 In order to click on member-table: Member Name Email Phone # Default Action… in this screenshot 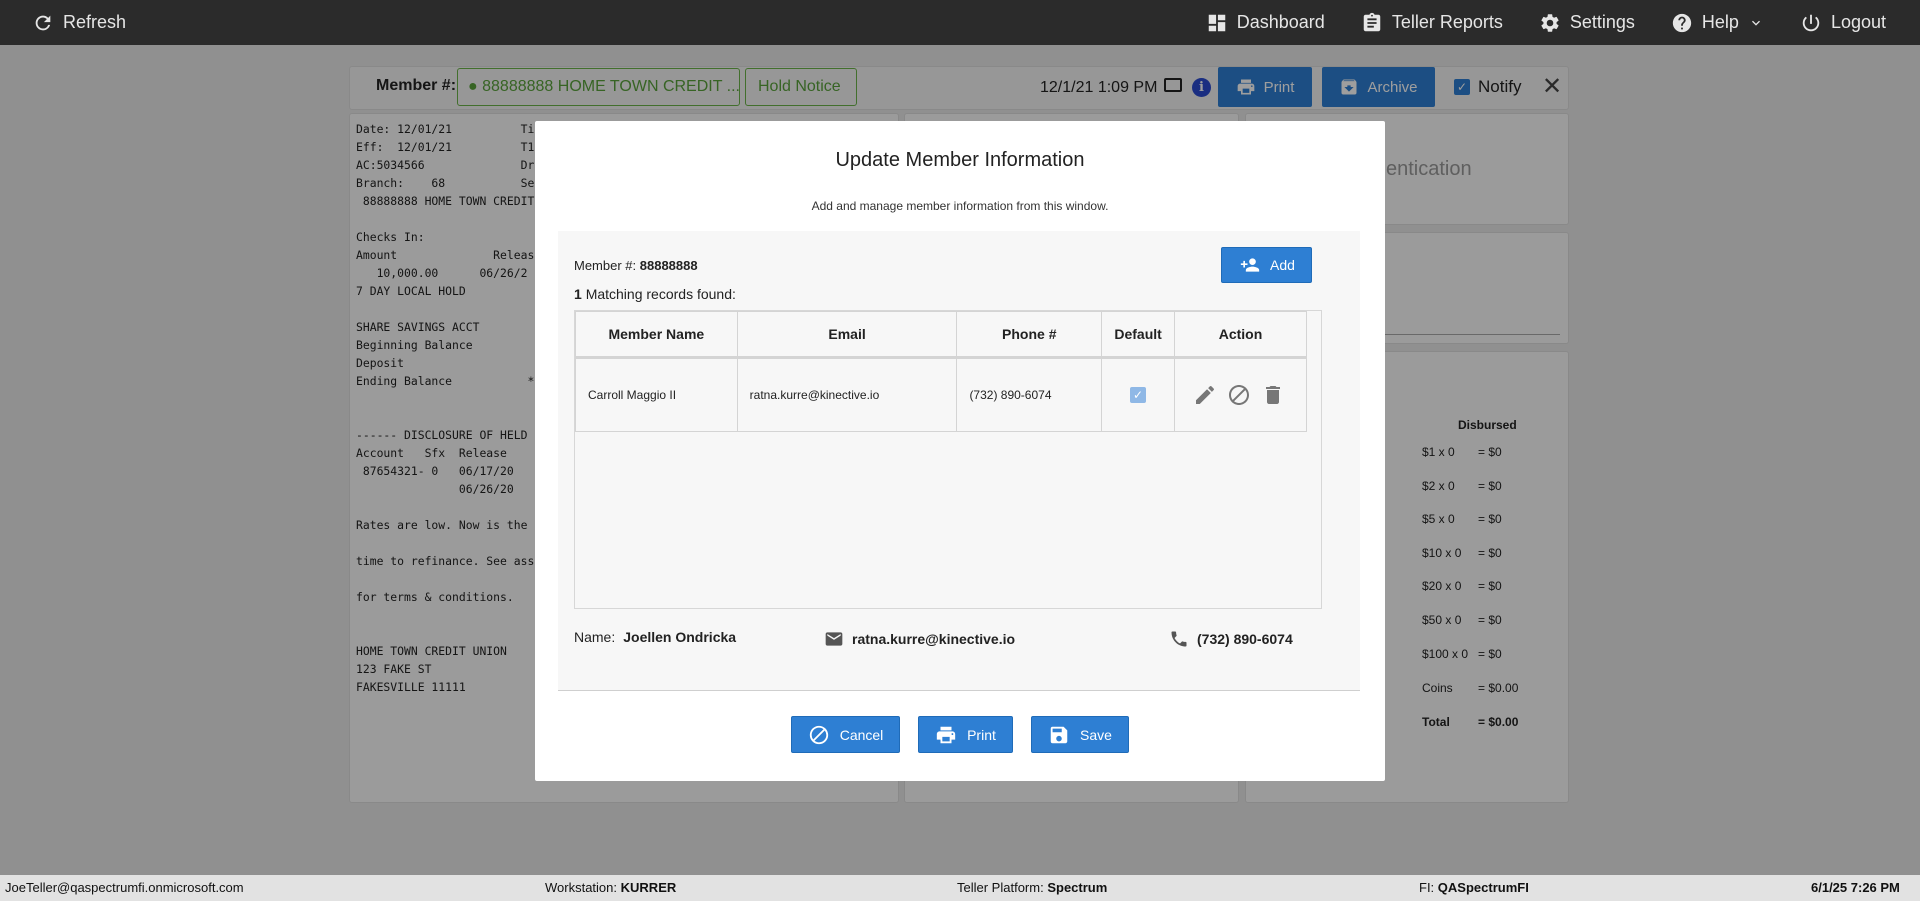, I will do `click(941, 371)`.